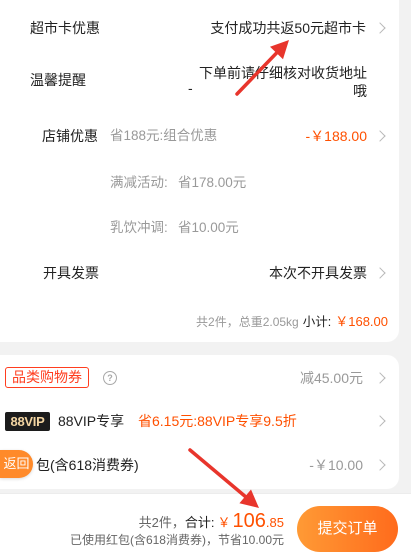 This screenshot has width=411, height=560. I want to click on discount-detail-row: 满减活动: 省178.00元, so click(199, 183).